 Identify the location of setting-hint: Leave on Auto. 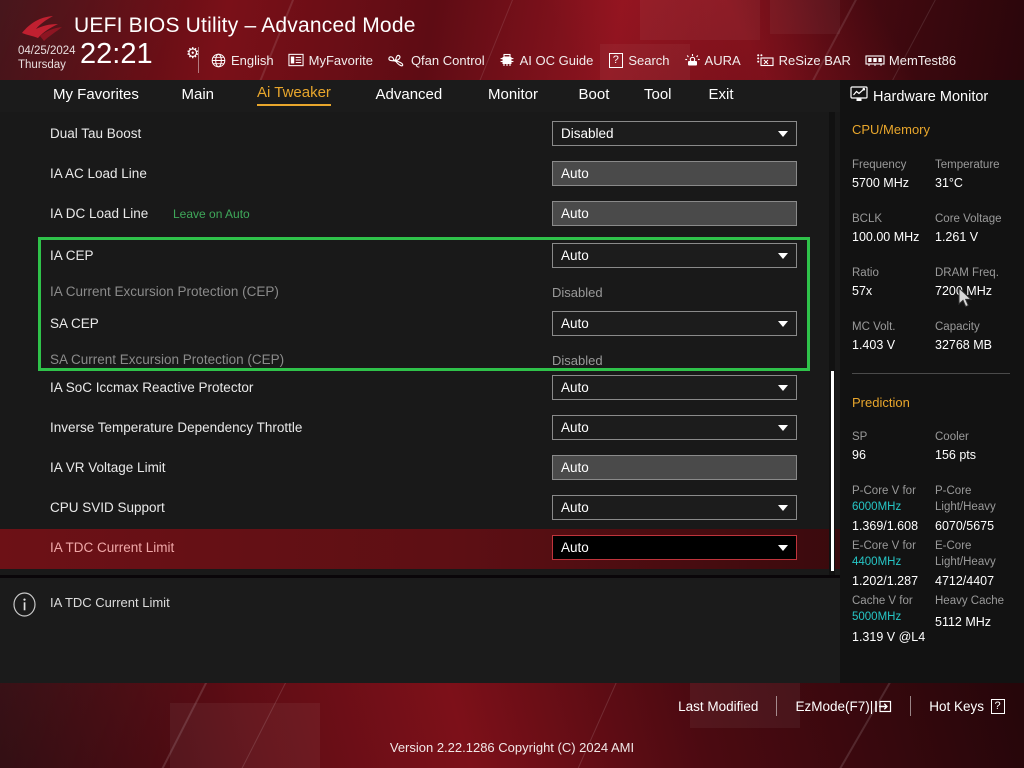
(211, 214).